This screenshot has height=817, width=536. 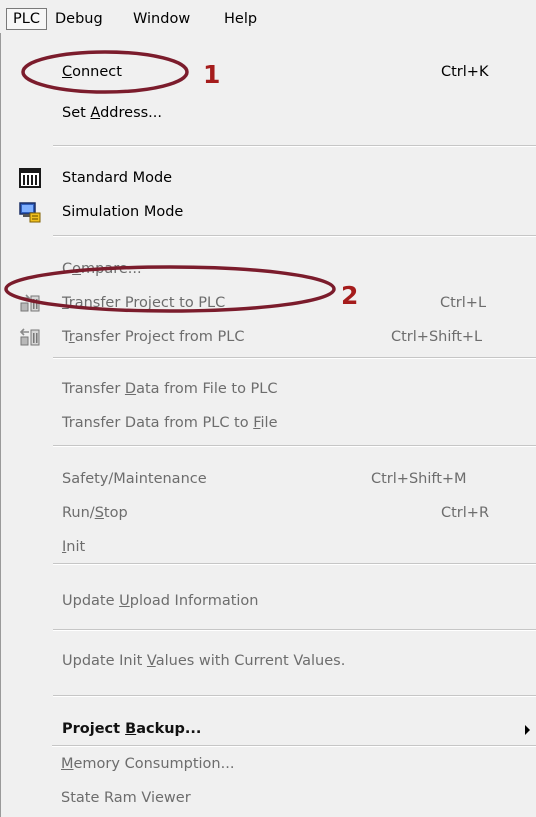 I want to click on init-label: Init, so click(x=74, y=547).